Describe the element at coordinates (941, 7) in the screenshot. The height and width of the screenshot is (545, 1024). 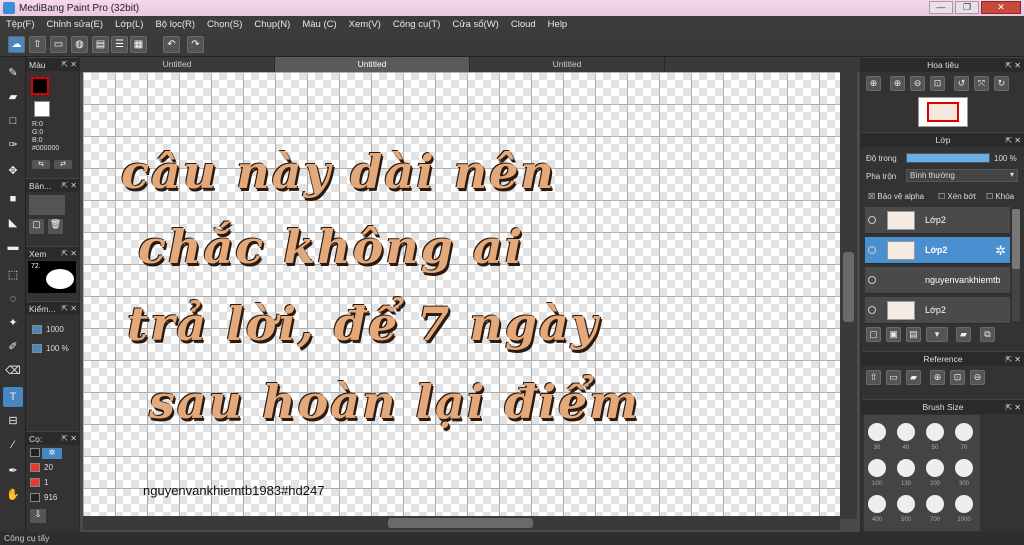
I see `minimize-button: —` at that location.